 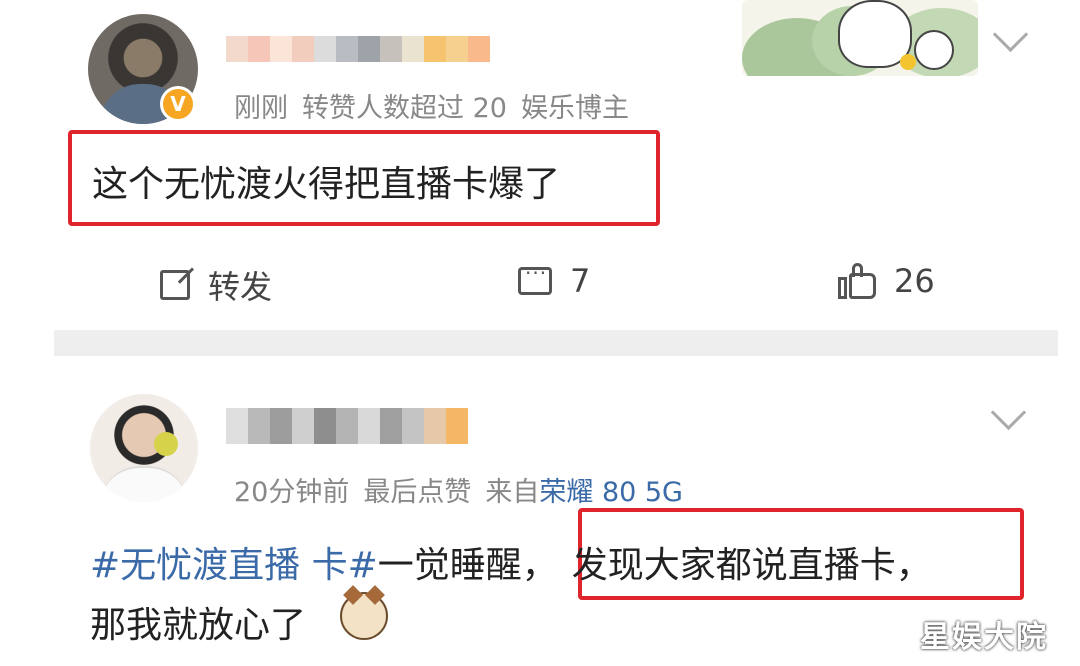 What do you see at coordinates (178, 104) in the screenshot?
I see `verified-badge: V` at bounding box center [178, 104].